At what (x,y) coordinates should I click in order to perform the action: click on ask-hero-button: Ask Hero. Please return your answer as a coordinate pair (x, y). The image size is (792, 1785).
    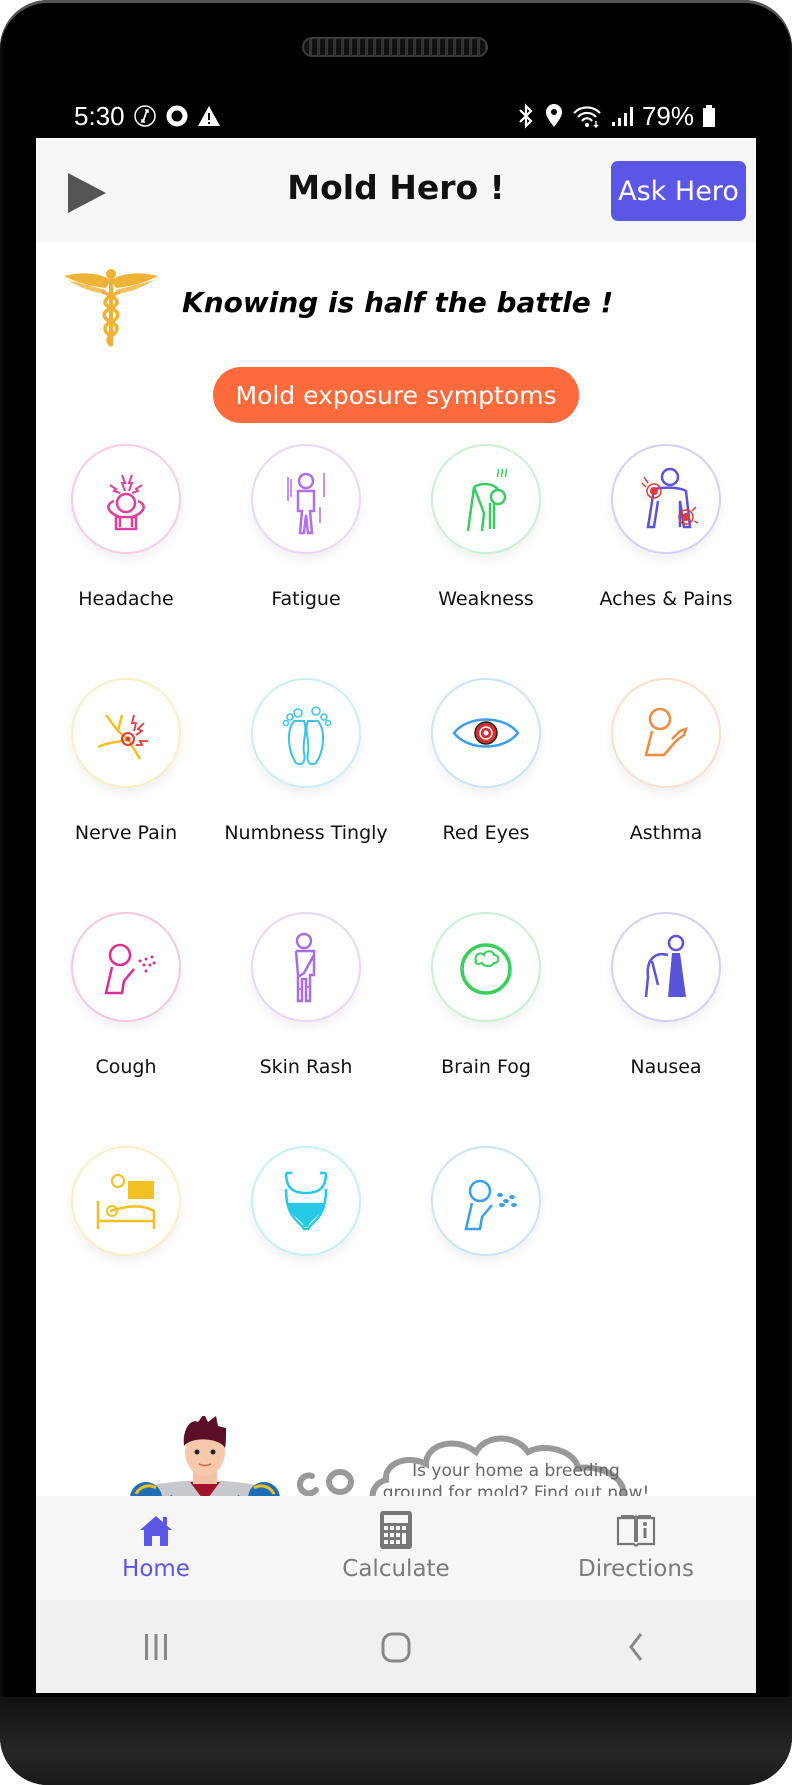
    Looking at the image, I should click on (678, 191).